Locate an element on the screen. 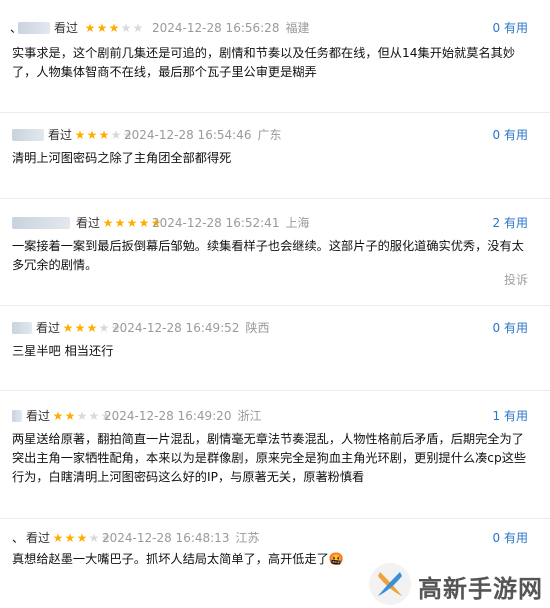  site-logo-icon is located at coordinates (390, 584).